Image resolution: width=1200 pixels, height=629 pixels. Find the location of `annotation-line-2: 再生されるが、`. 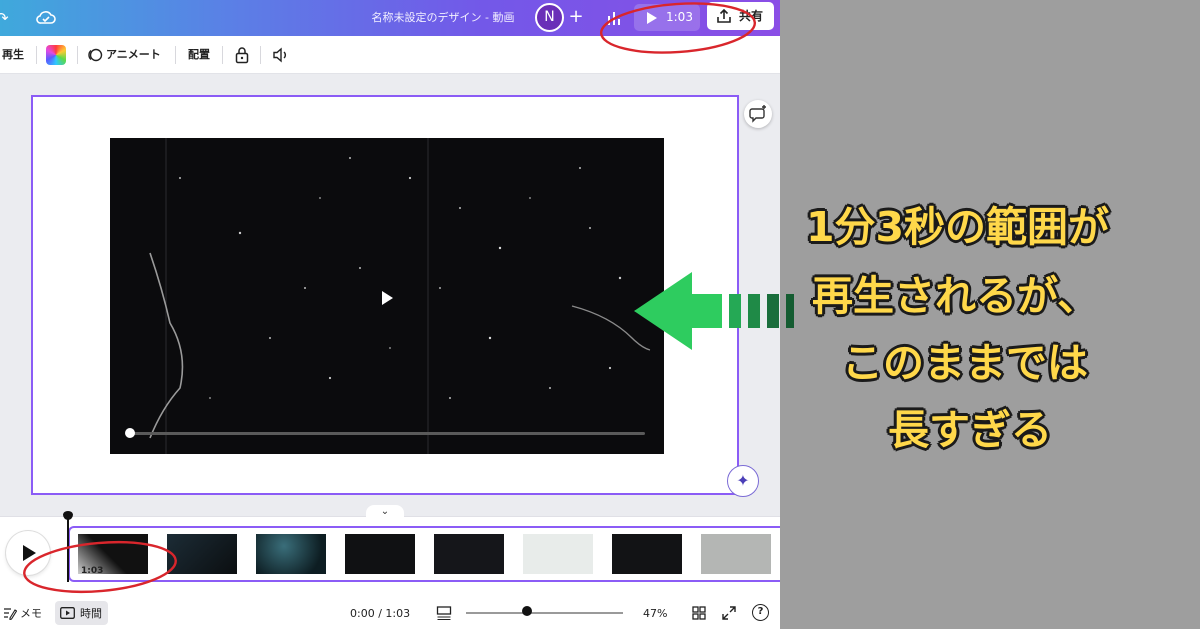

annotation-line-2: 再生されるが、 is located at coordinates (955, 296).